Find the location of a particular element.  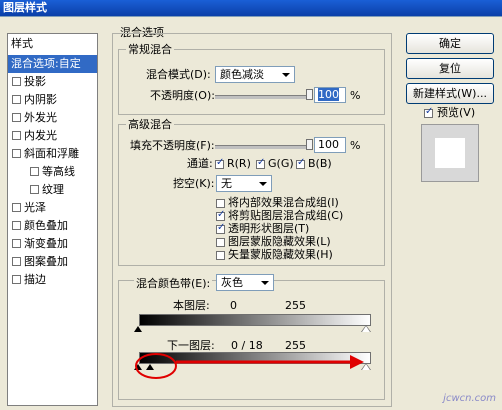

this-layer-max: 255 is located at coordinates (295, 305).